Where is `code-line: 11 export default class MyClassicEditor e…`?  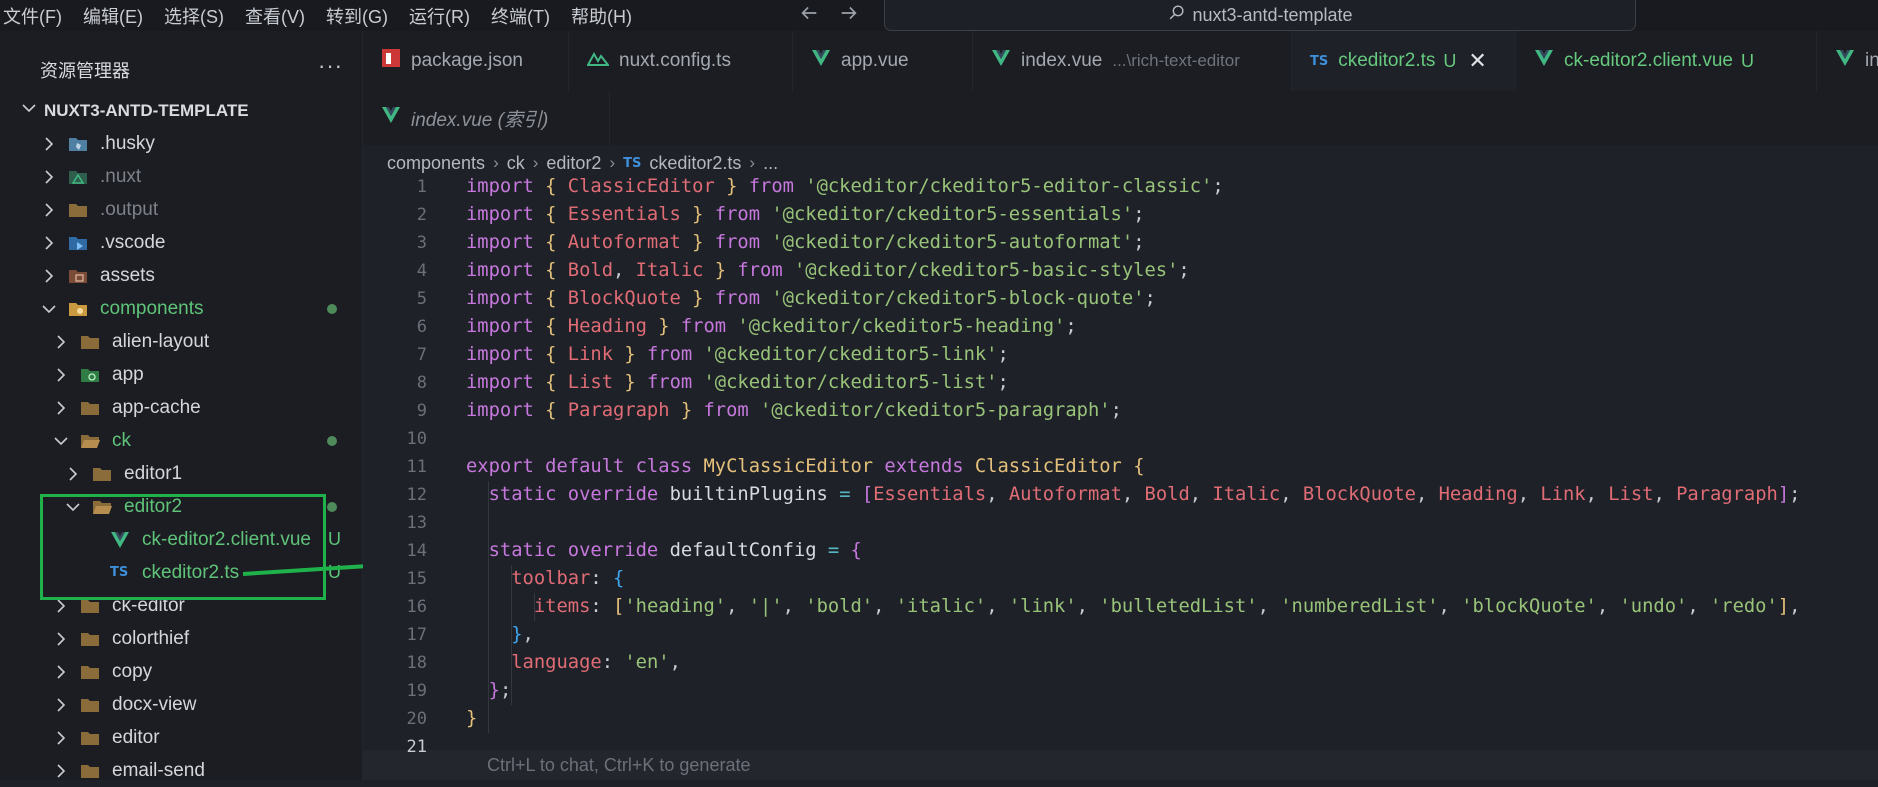 code-line: 11 export default class MyClassicEditor e… is located at coordinates (1120, 467).